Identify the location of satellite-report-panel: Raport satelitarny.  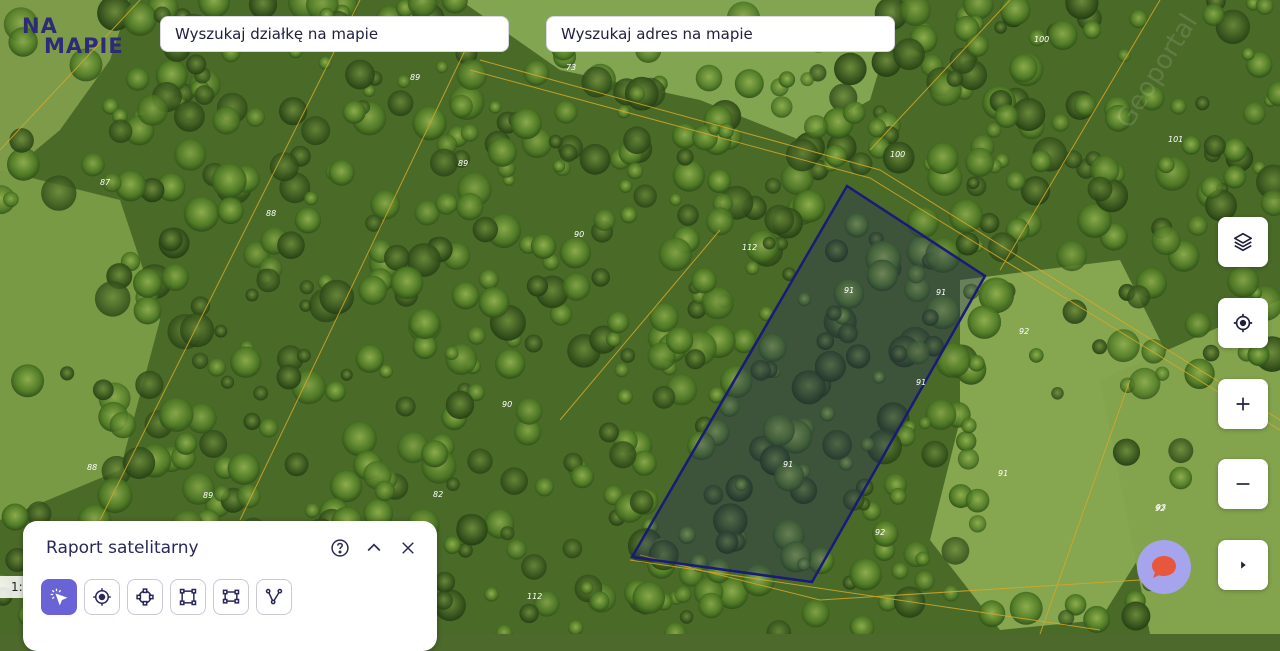
(230, 586).